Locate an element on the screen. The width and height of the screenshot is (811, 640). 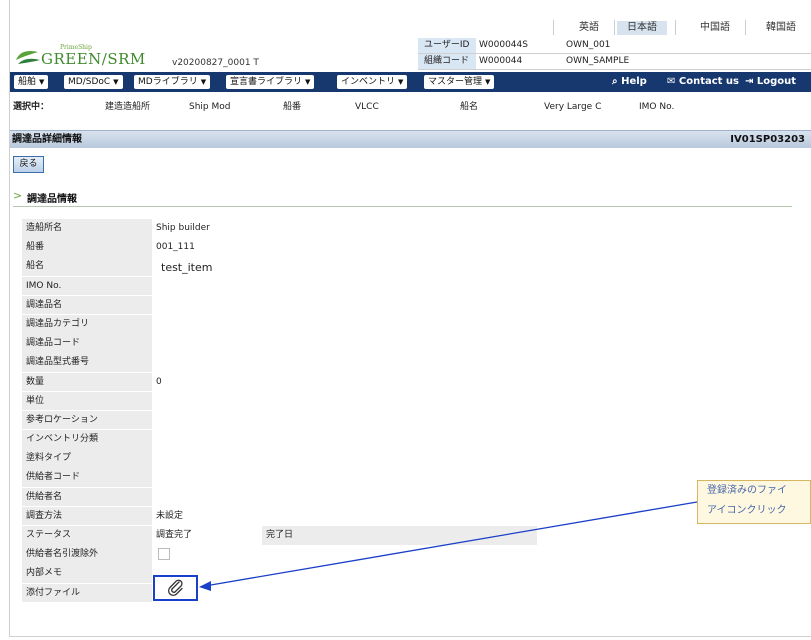
arrowhead-icon is located at coordinates (205, 586).